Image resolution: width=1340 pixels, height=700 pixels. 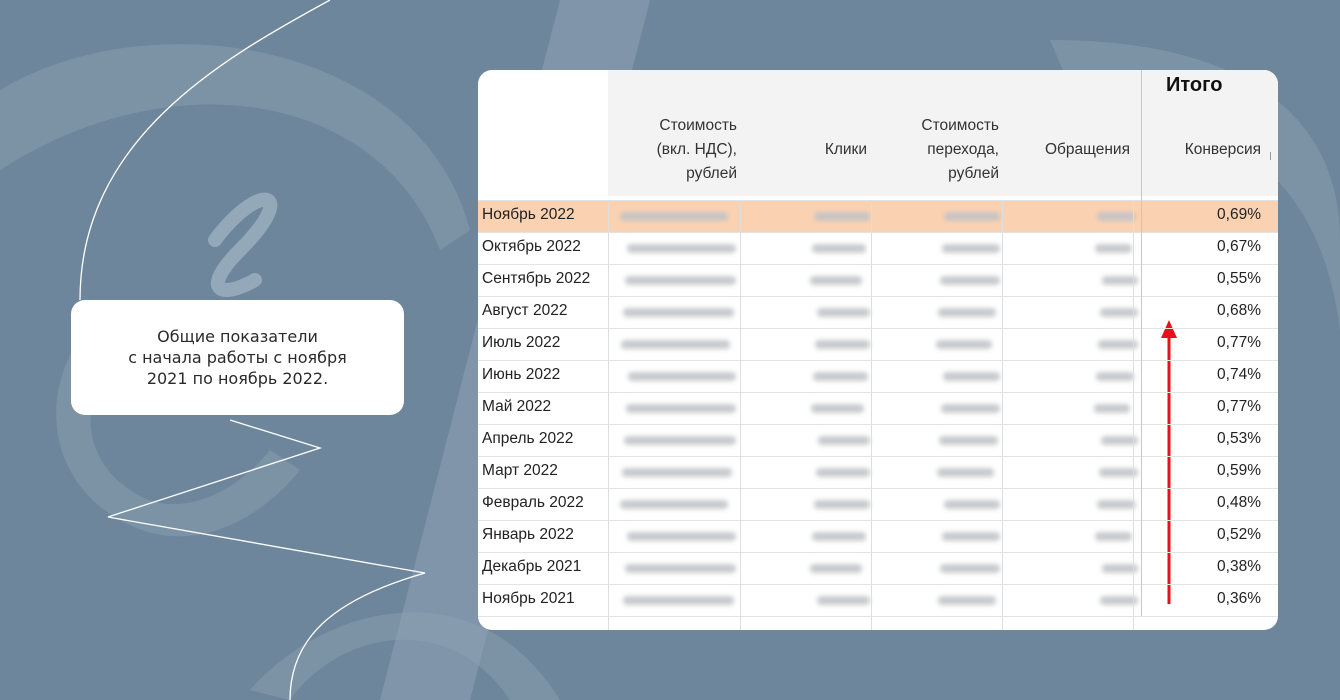 What do you see at coordinates (1222, 149) in the screenshot?
I see `column-header-conversion: Конверсия` at bounding box center [1222, 149].